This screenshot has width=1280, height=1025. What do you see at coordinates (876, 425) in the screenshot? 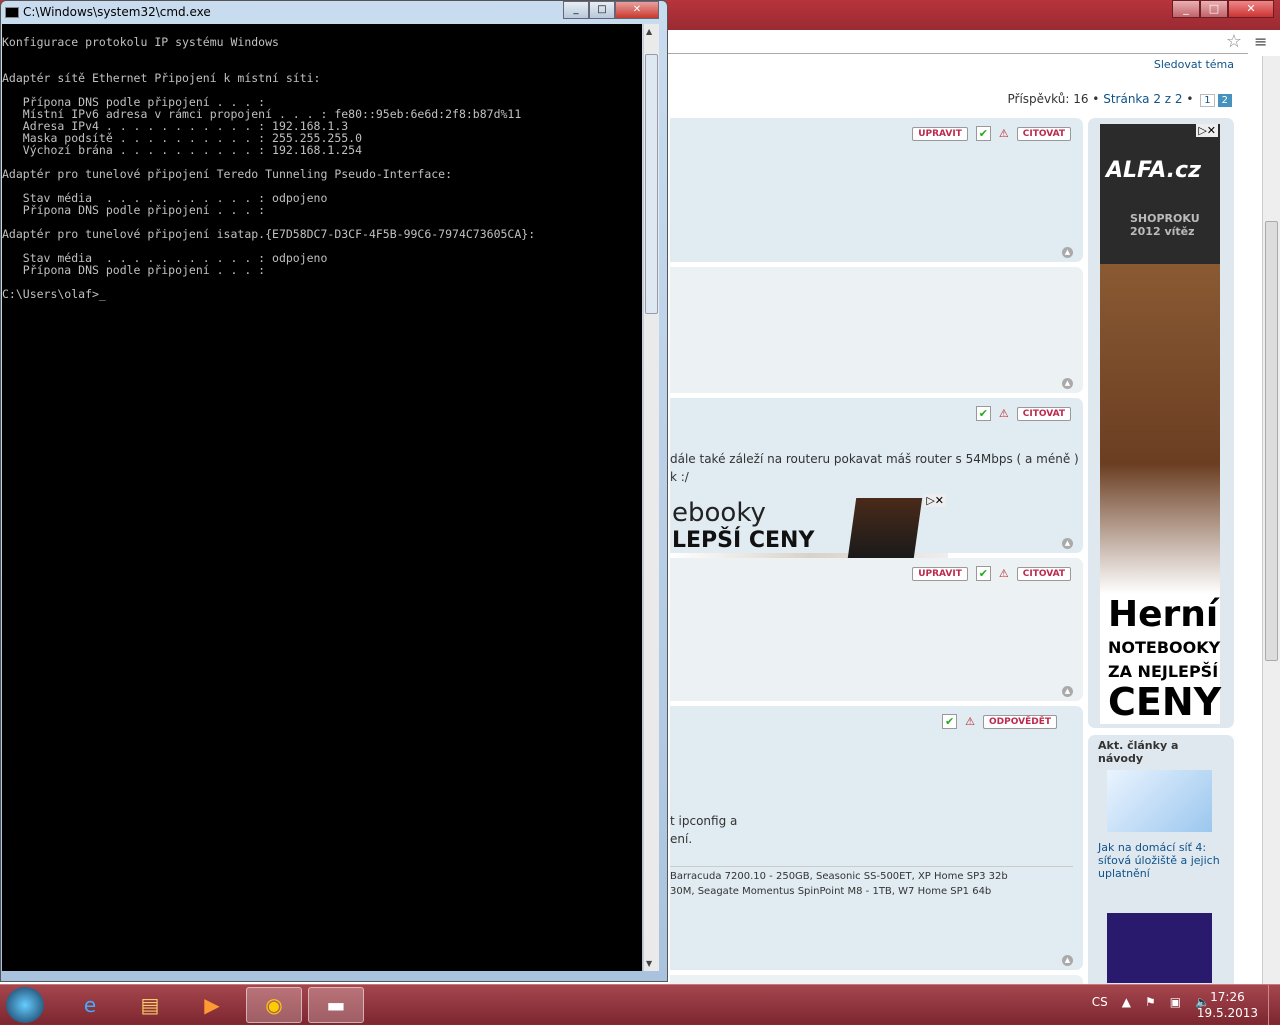
I see `ad-post: ebooky LEPŠÍ CENY ▷✕ ▲` at bounding box center [876, 425].